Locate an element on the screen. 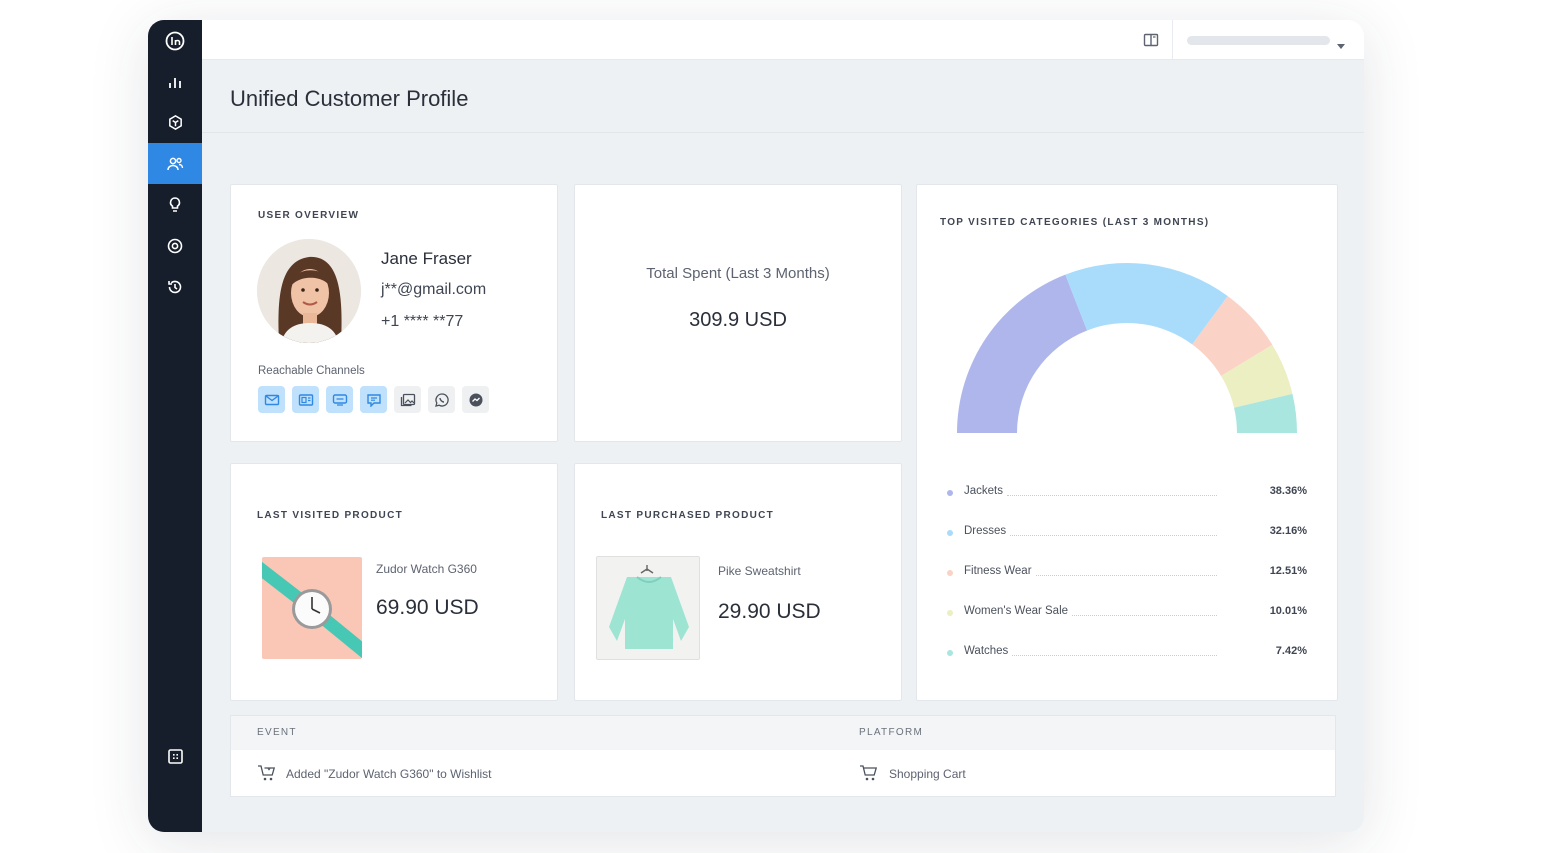 This screenshot has height=853, width=1546. page-title: Unified Customer Profile is located at coordinates (349, 98).